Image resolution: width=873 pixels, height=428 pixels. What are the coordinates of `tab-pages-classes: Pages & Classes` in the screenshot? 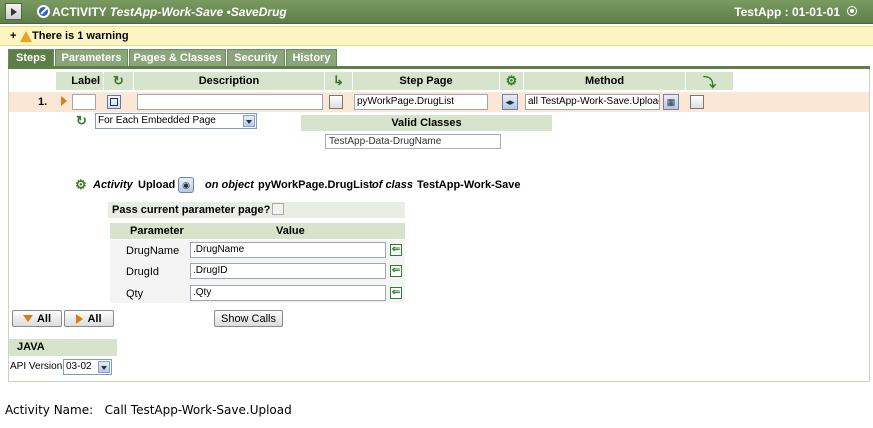 It's located at (177, 57).